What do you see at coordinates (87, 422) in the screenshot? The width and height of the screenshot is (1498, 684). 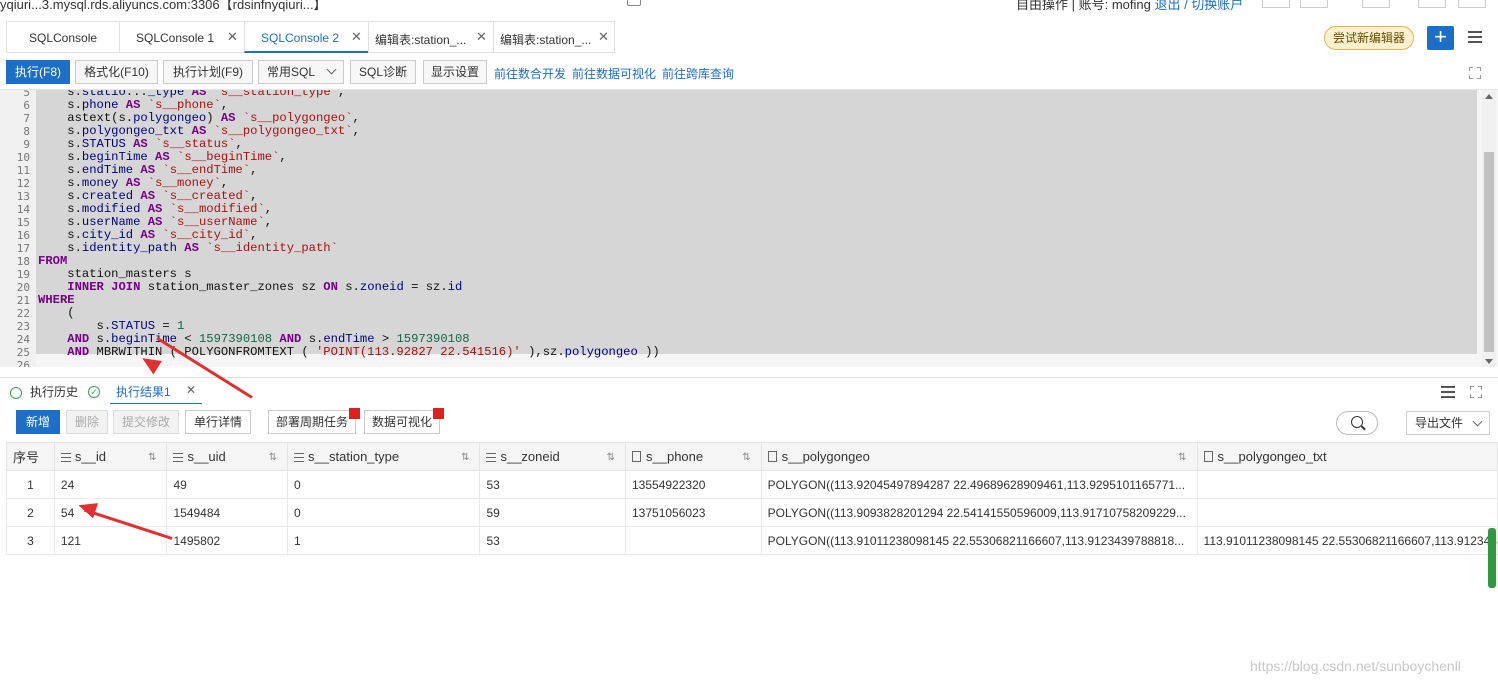 I see `delete-row-button: 删除` at bounding box center [87, 422].